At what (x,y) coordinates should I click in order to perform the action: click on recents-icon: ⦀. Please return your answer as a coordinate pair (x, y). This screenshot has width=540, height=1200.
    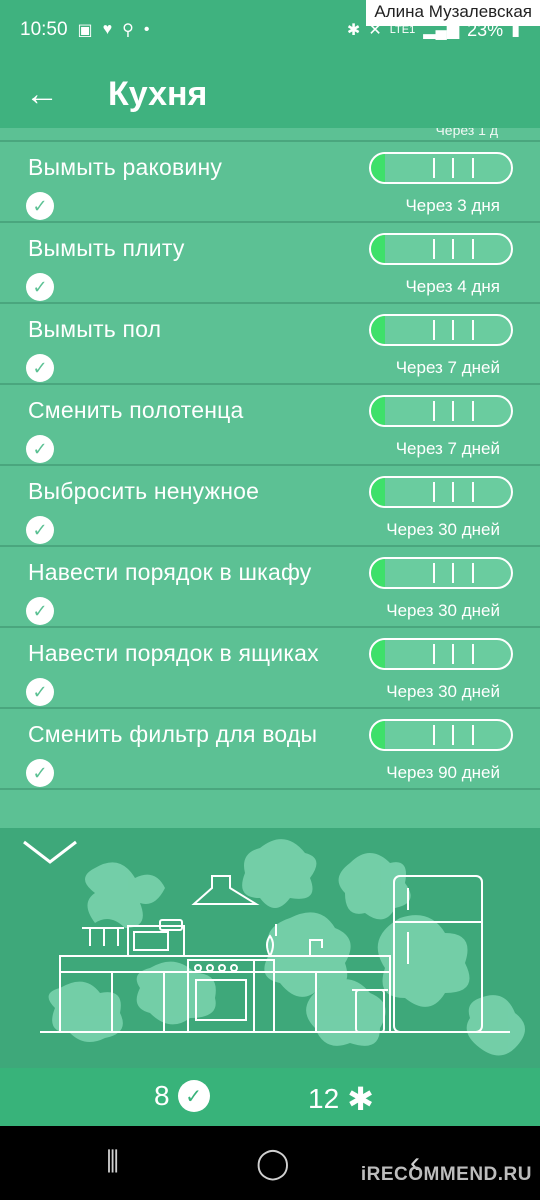
    Looking at the image, I should click on (112, 1163).